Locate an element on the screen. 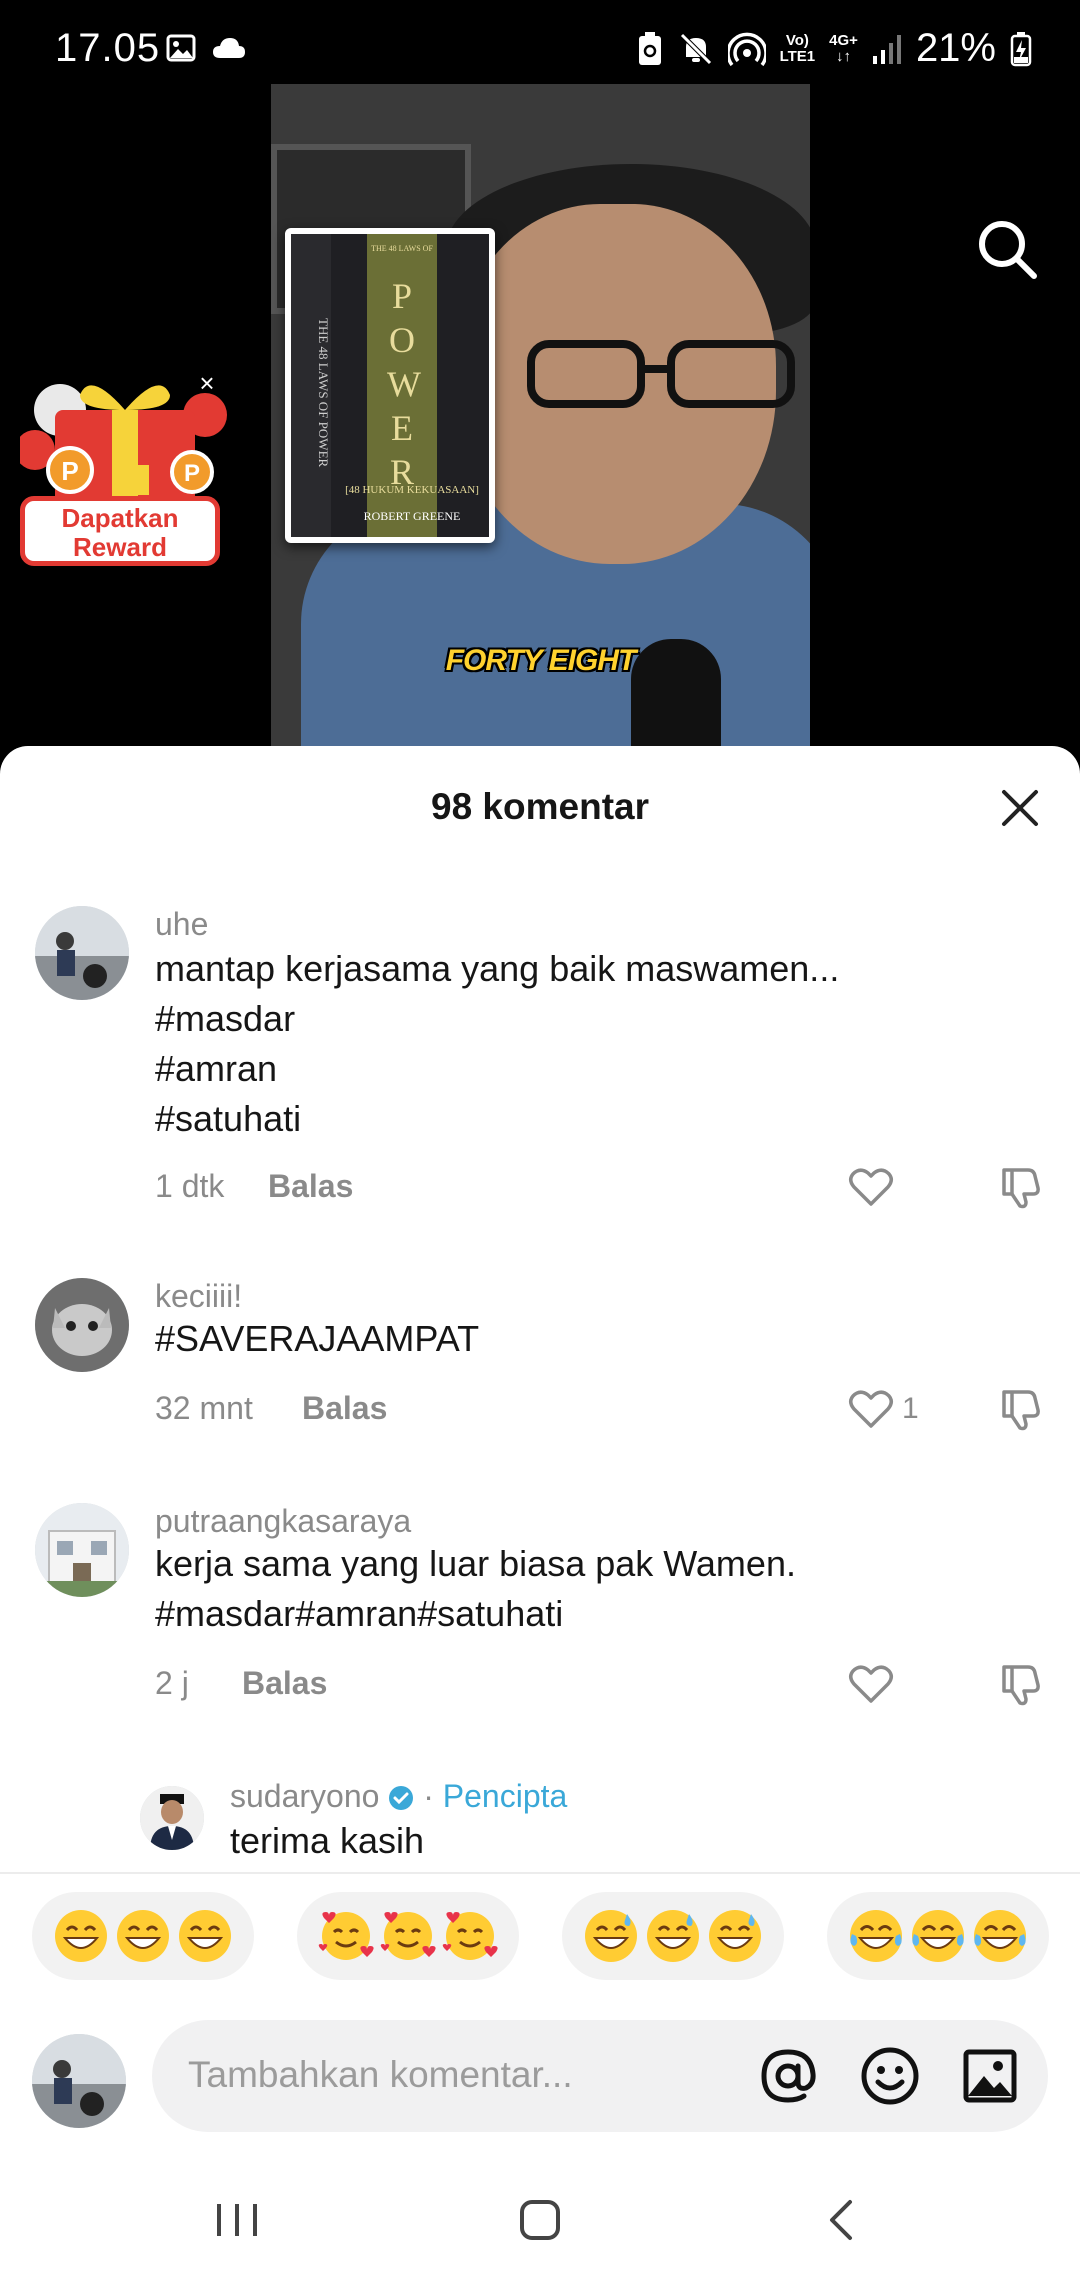  signal-icon is located at coordinates (886, 49).